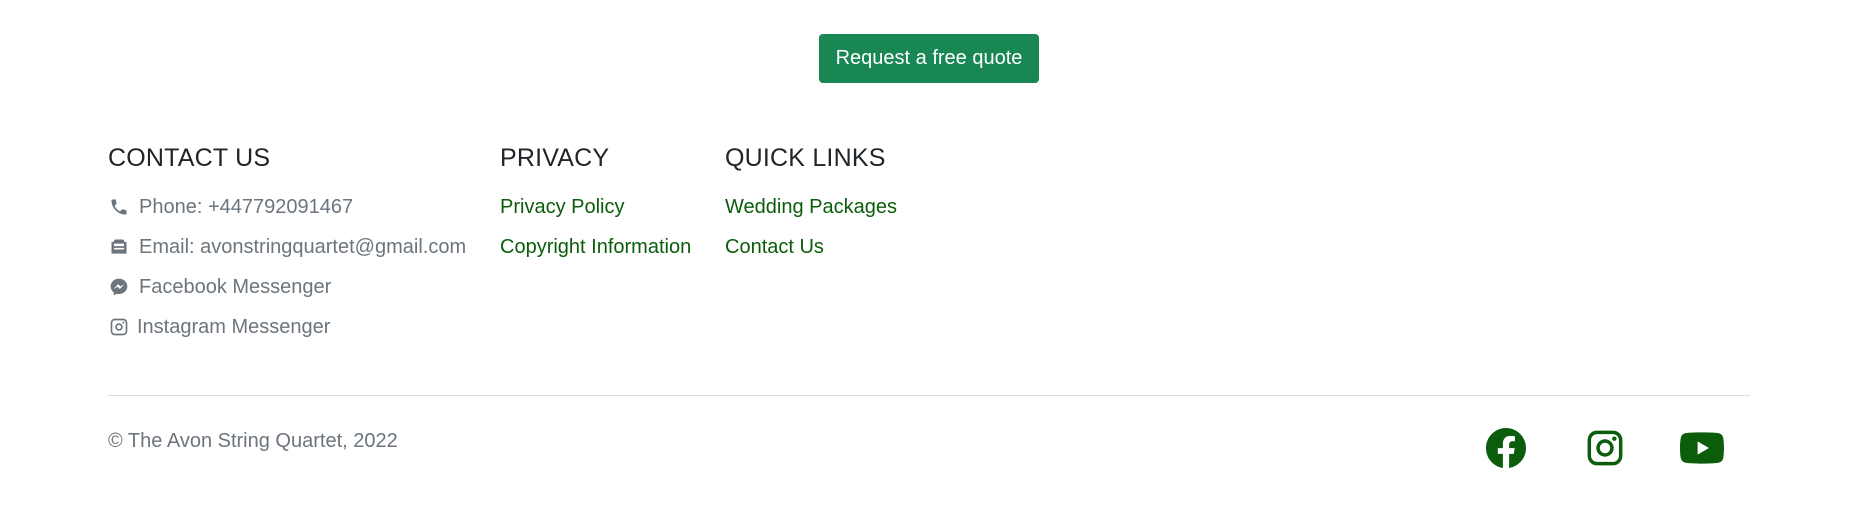 Image resolution: width=1858 pixels, height=520 pixels. I want to click on privacy-policy-link: Privacy Policy, so click(562, 207).